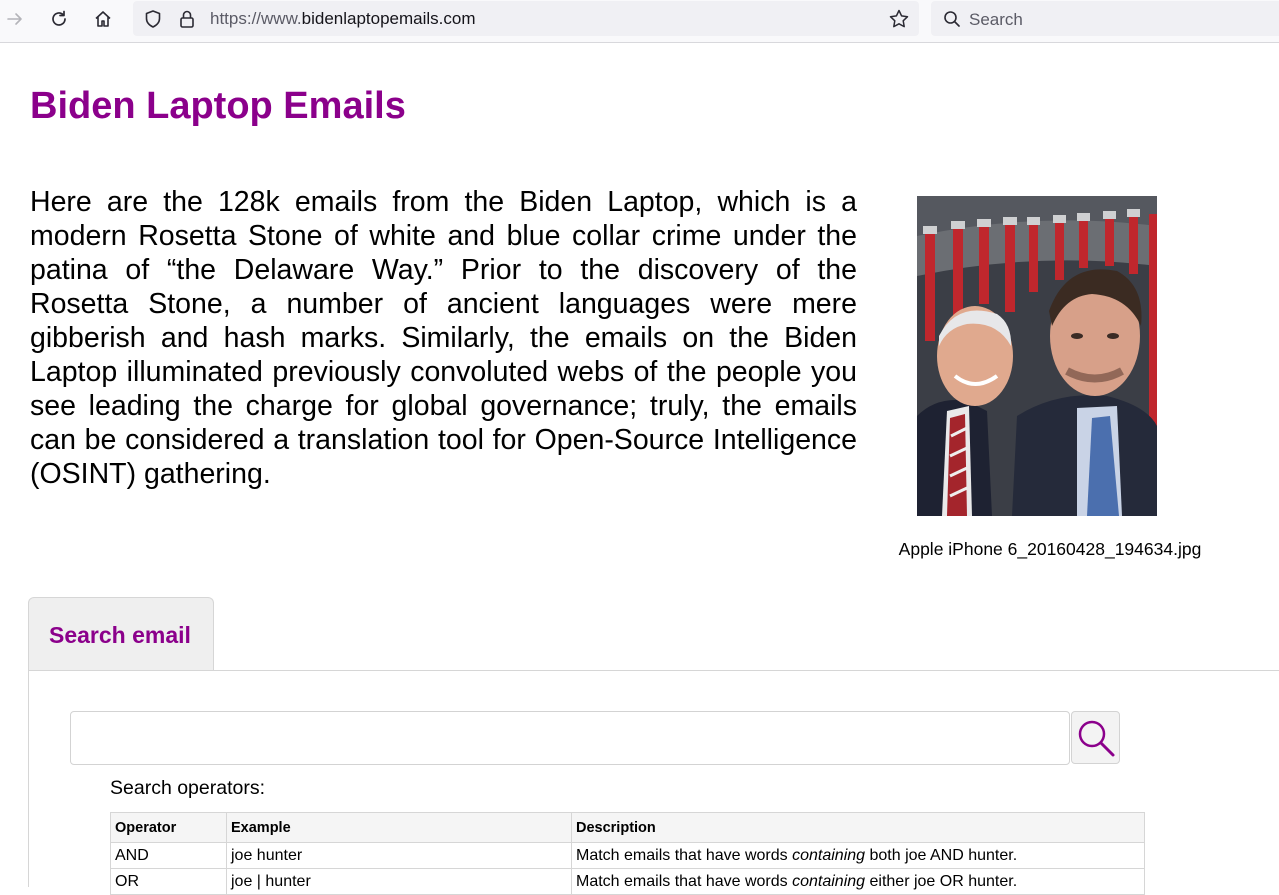  I want to click on table-header-row: Operator Example Description, so click(627, 827).